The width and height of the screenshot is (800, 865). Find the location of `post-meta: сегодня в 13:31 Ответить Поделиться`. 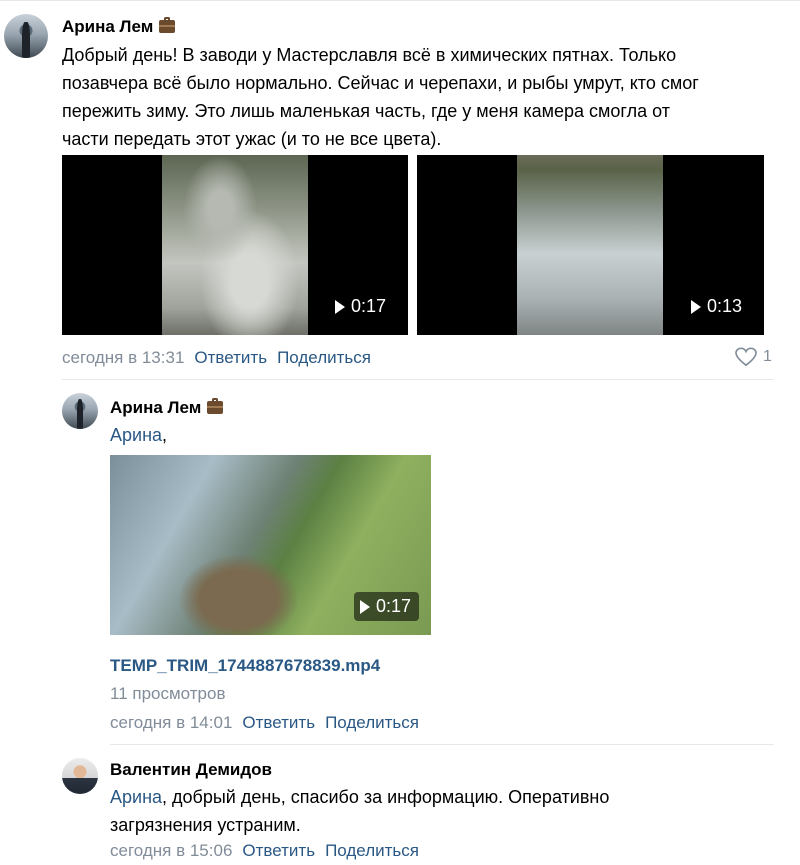

post-meta: сегодня в 13:31 Ответить Поделиться is located at coordinates (216, 358).